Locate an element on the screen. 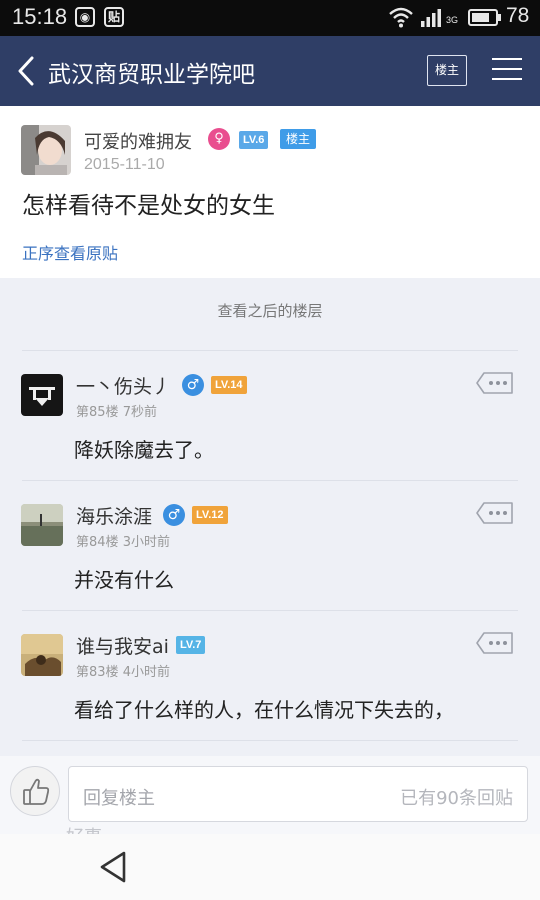 The width and height of the screenshot is (540, 900). thumbs-up-icon is located at coordinates (36, 791).